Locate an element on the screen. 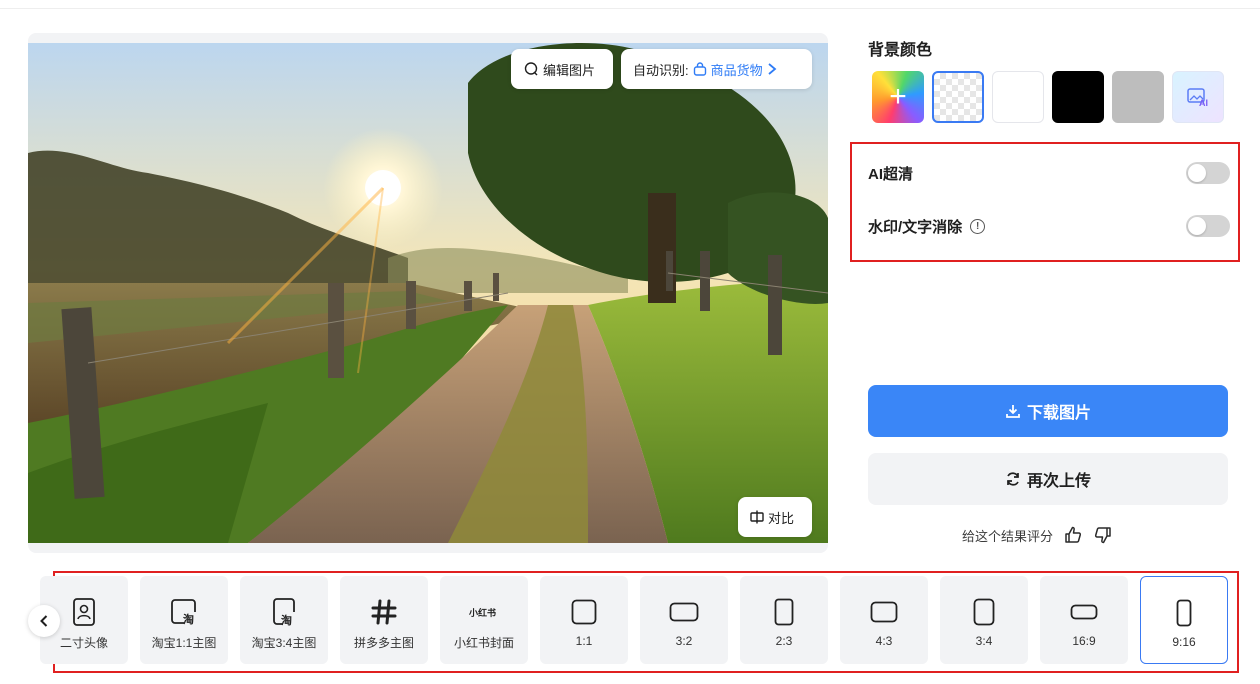 The image size is (1260, 684). preset-xiaohongshu: 小红书 小红书封面 is located at coordinates (484, 620).